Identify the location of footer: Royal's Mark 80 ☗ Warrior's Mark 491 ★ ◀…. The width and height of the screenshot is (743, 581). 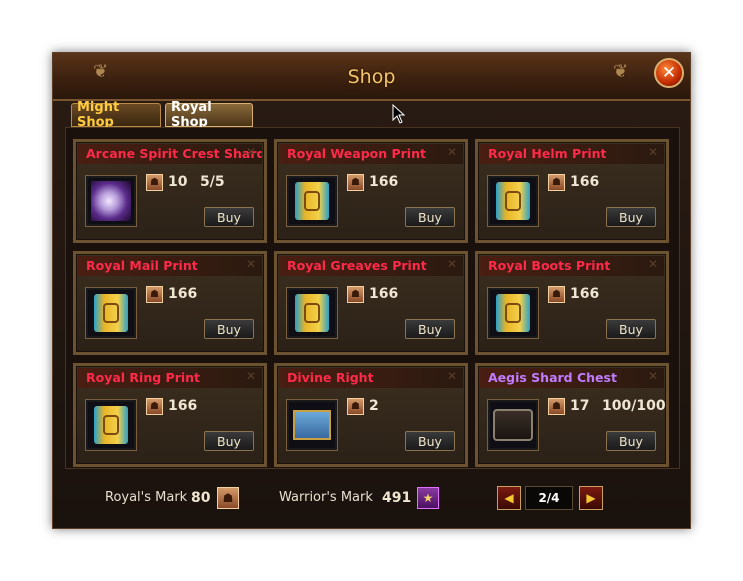
(371, 501).